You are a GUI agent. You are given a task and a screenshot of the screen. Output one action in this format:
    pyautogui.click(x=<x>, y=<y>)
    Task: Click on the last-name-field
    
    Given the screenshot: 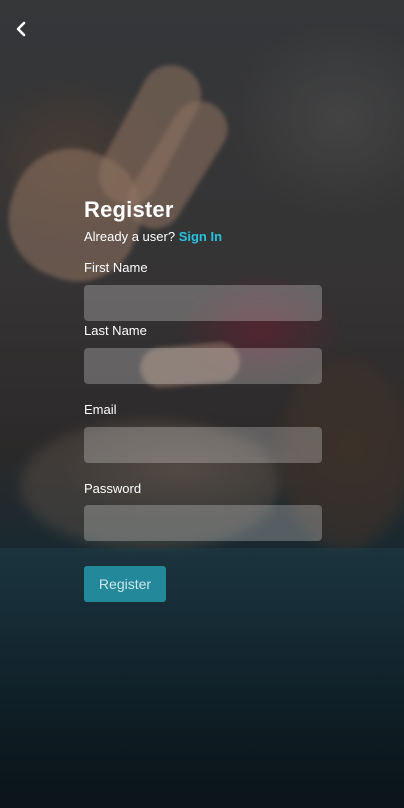 What is the action you would take?
    pyautogui.click(x=203, y=366)
    